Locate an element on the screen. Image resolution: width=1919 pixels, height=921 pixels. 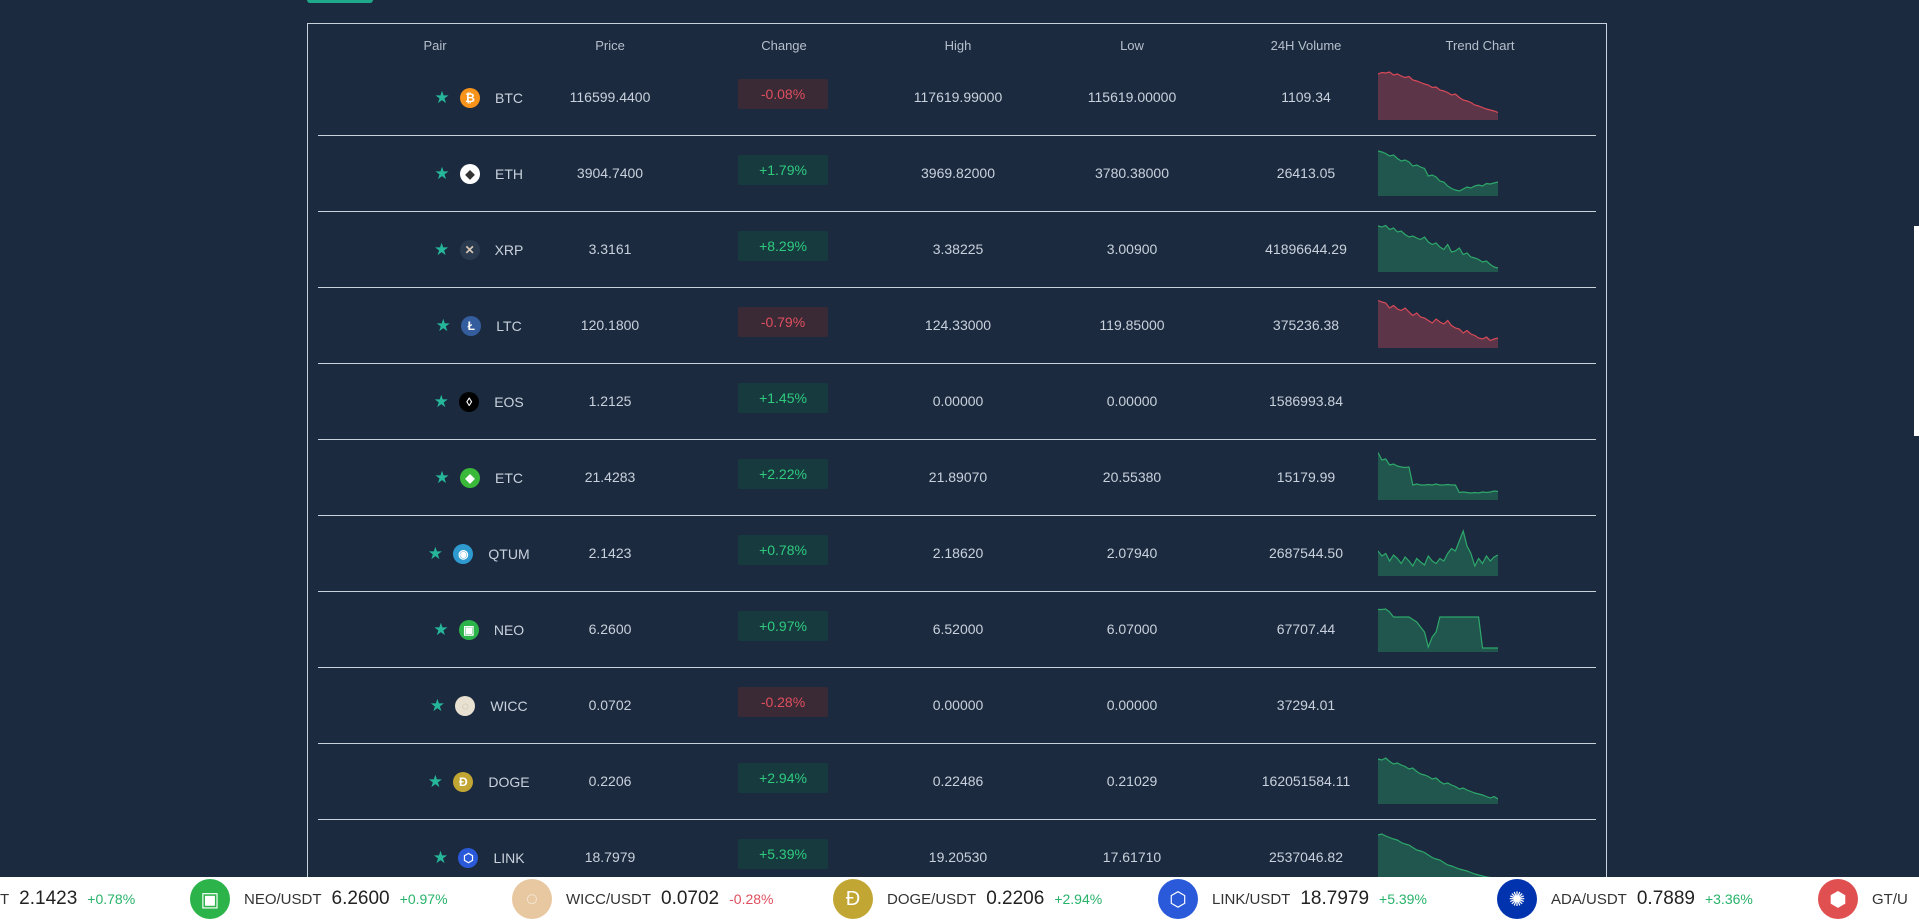
ticker-item: ▣ NEO/USDT 6.2600 +0.97% is located at coordinates (319, 899).